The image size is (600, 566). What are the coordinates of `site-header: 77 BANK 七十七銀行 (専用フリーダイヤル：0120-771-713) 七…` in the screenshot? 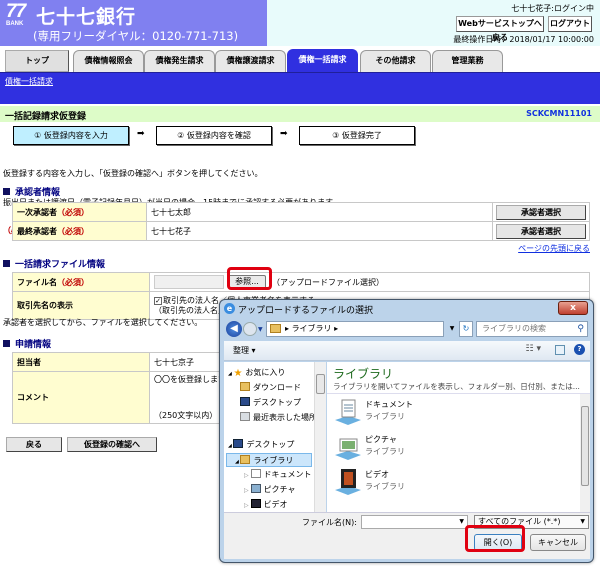 It's located at (300, 23).